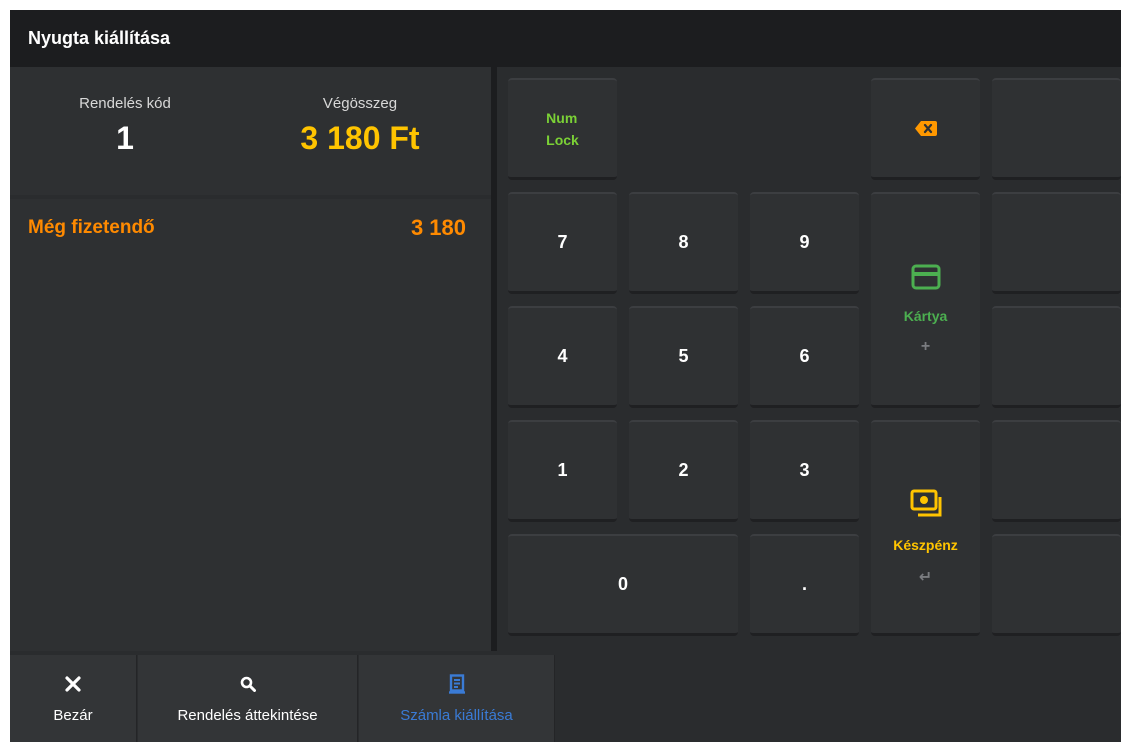  What do you see at coordinates (925, 577) in the screenshot?
I see `enter-icon: ↵` at bounding box center [925, 577].